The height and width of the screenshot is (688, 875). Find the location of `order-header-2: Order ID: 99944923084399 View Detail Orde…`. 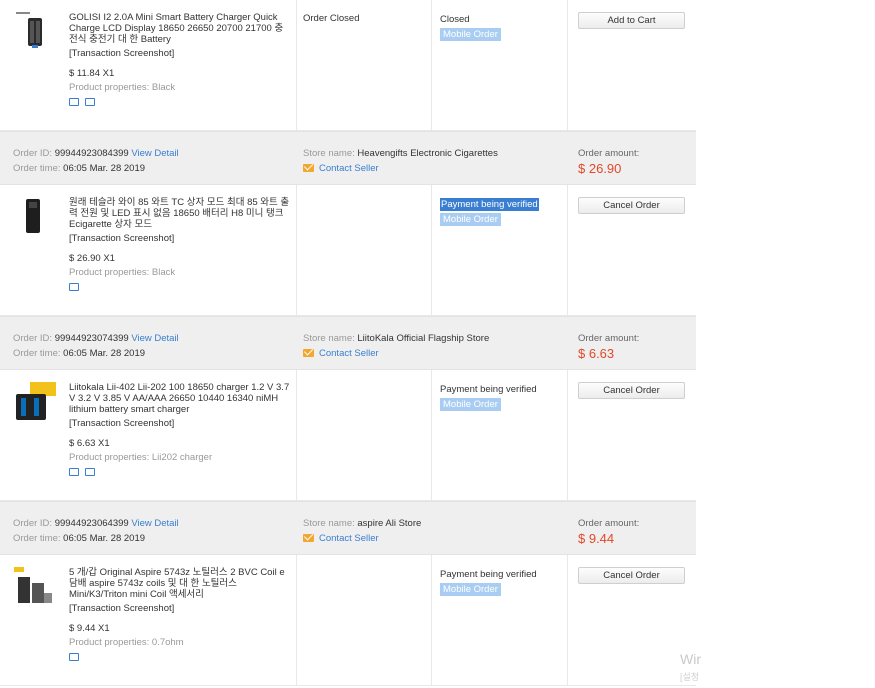

order-header-2: Order ID: 99944923084399 View Detail Orde… is located at coordinates (348, 158).